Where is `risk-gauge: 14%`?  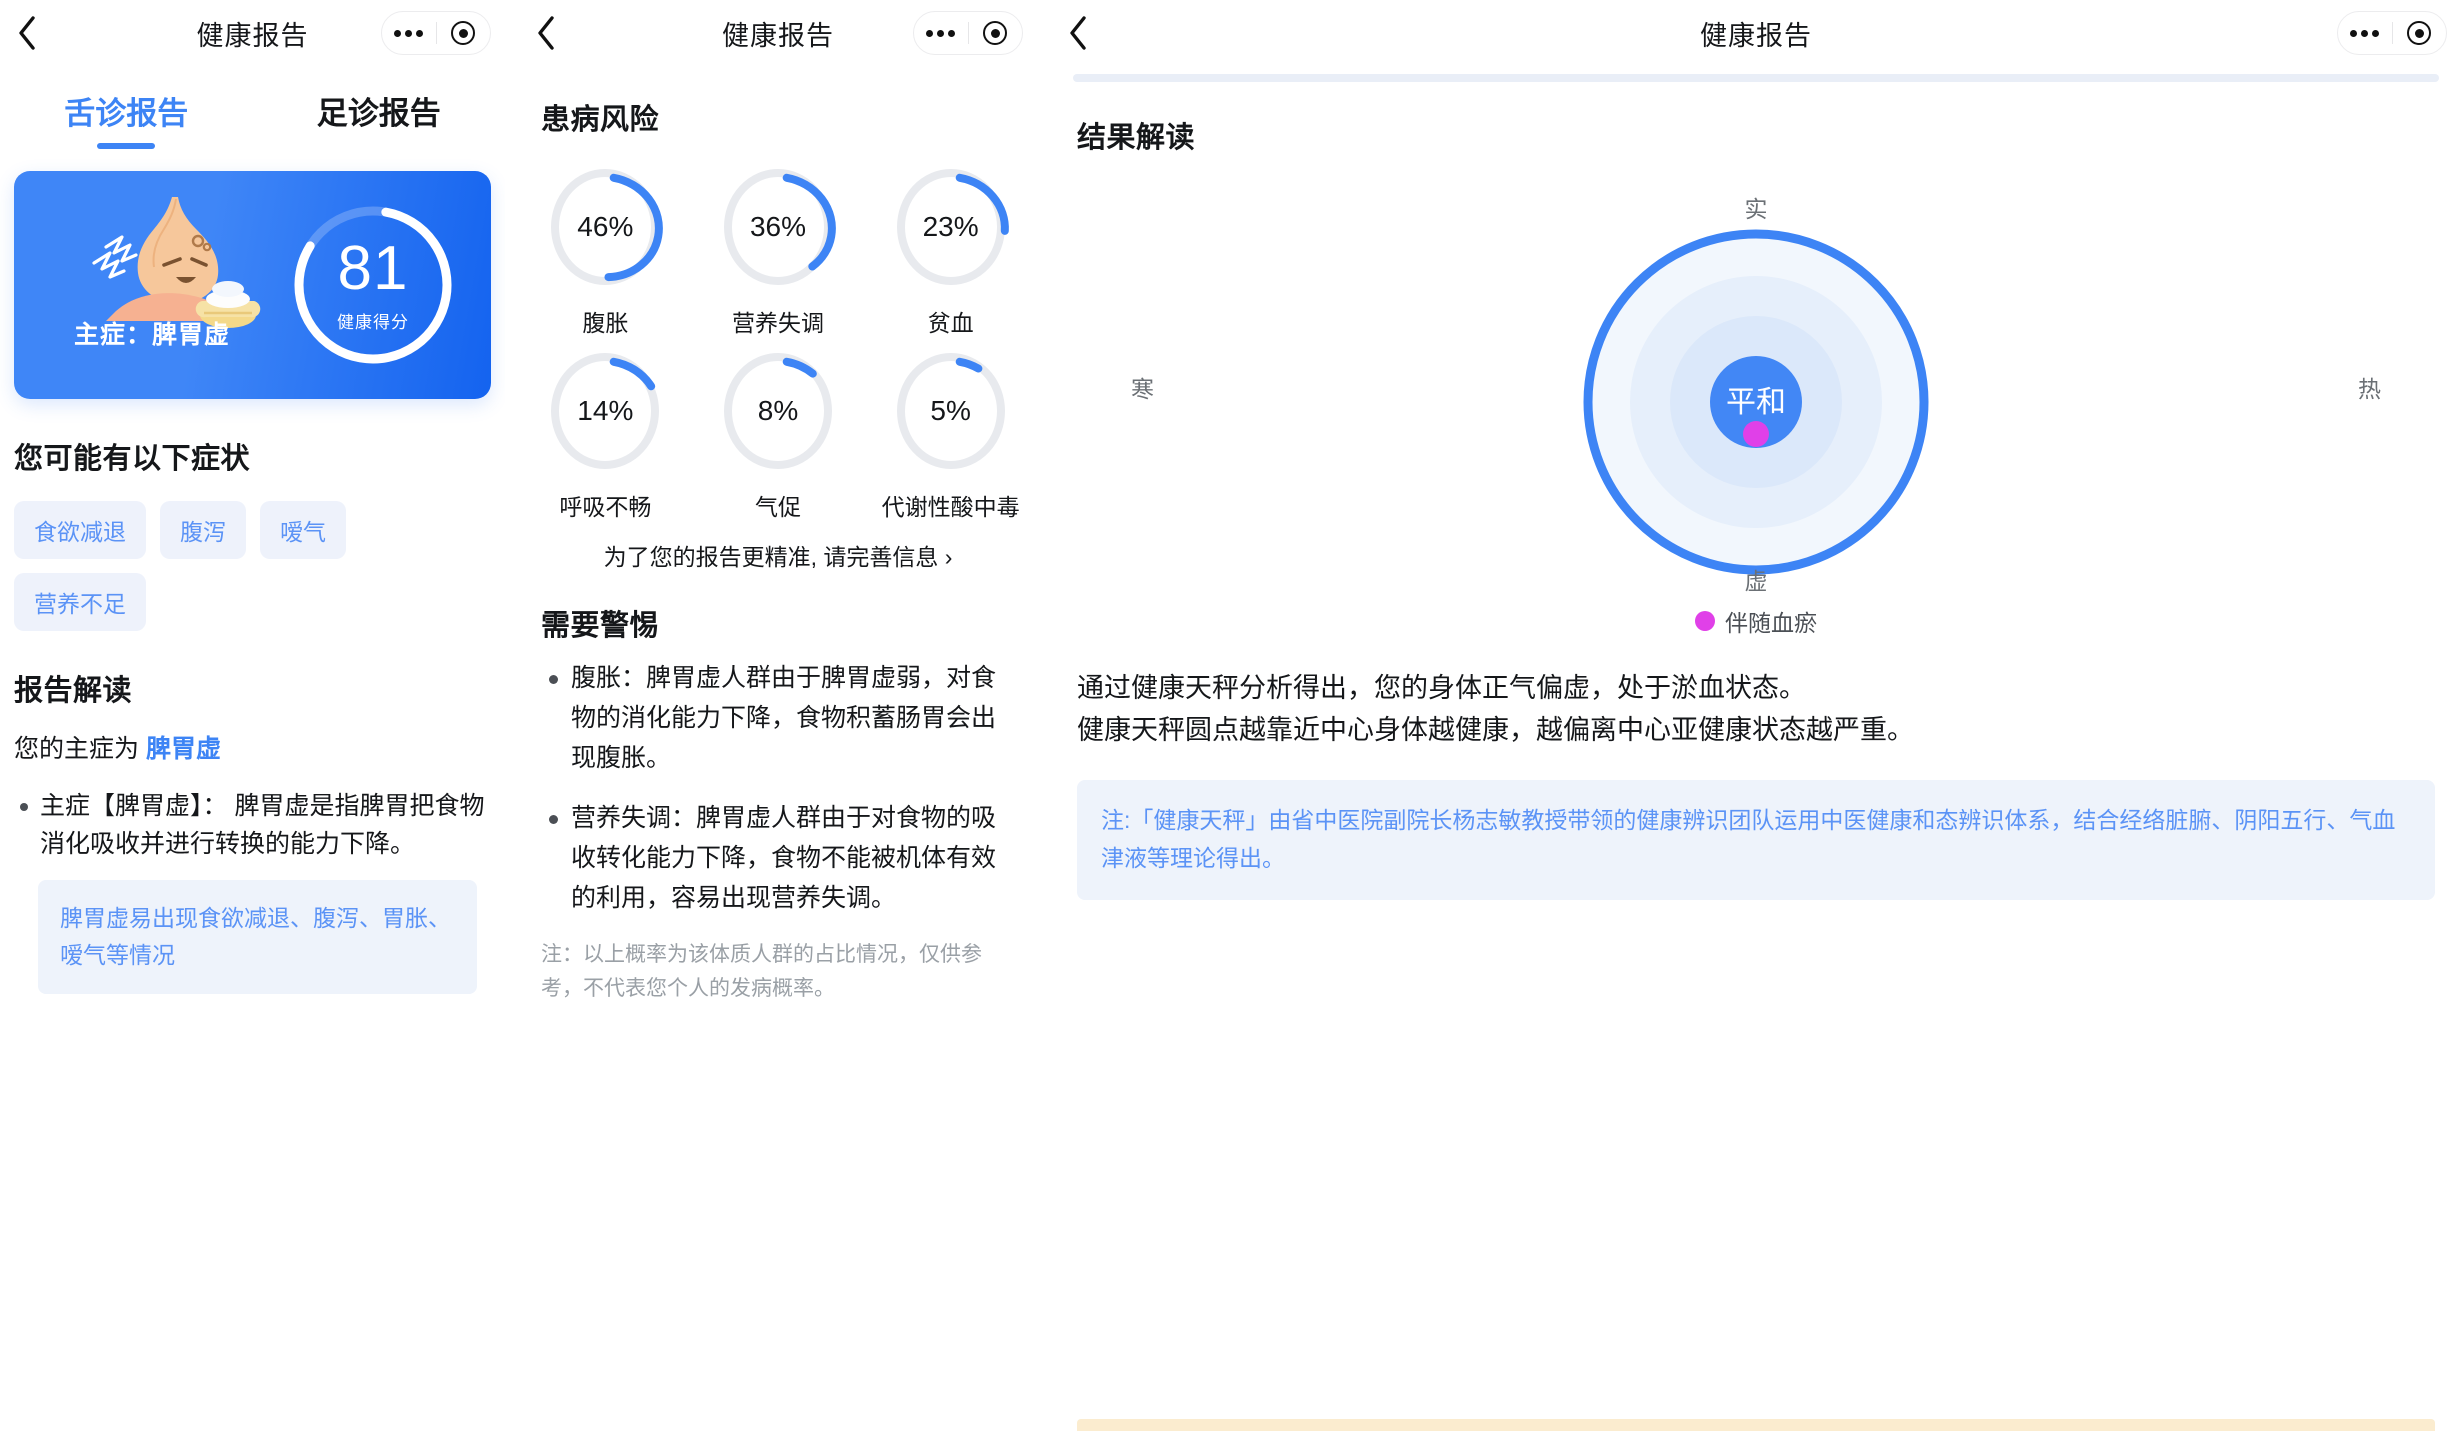
risk-gauge: 14% is located at coordinates (605, 411).